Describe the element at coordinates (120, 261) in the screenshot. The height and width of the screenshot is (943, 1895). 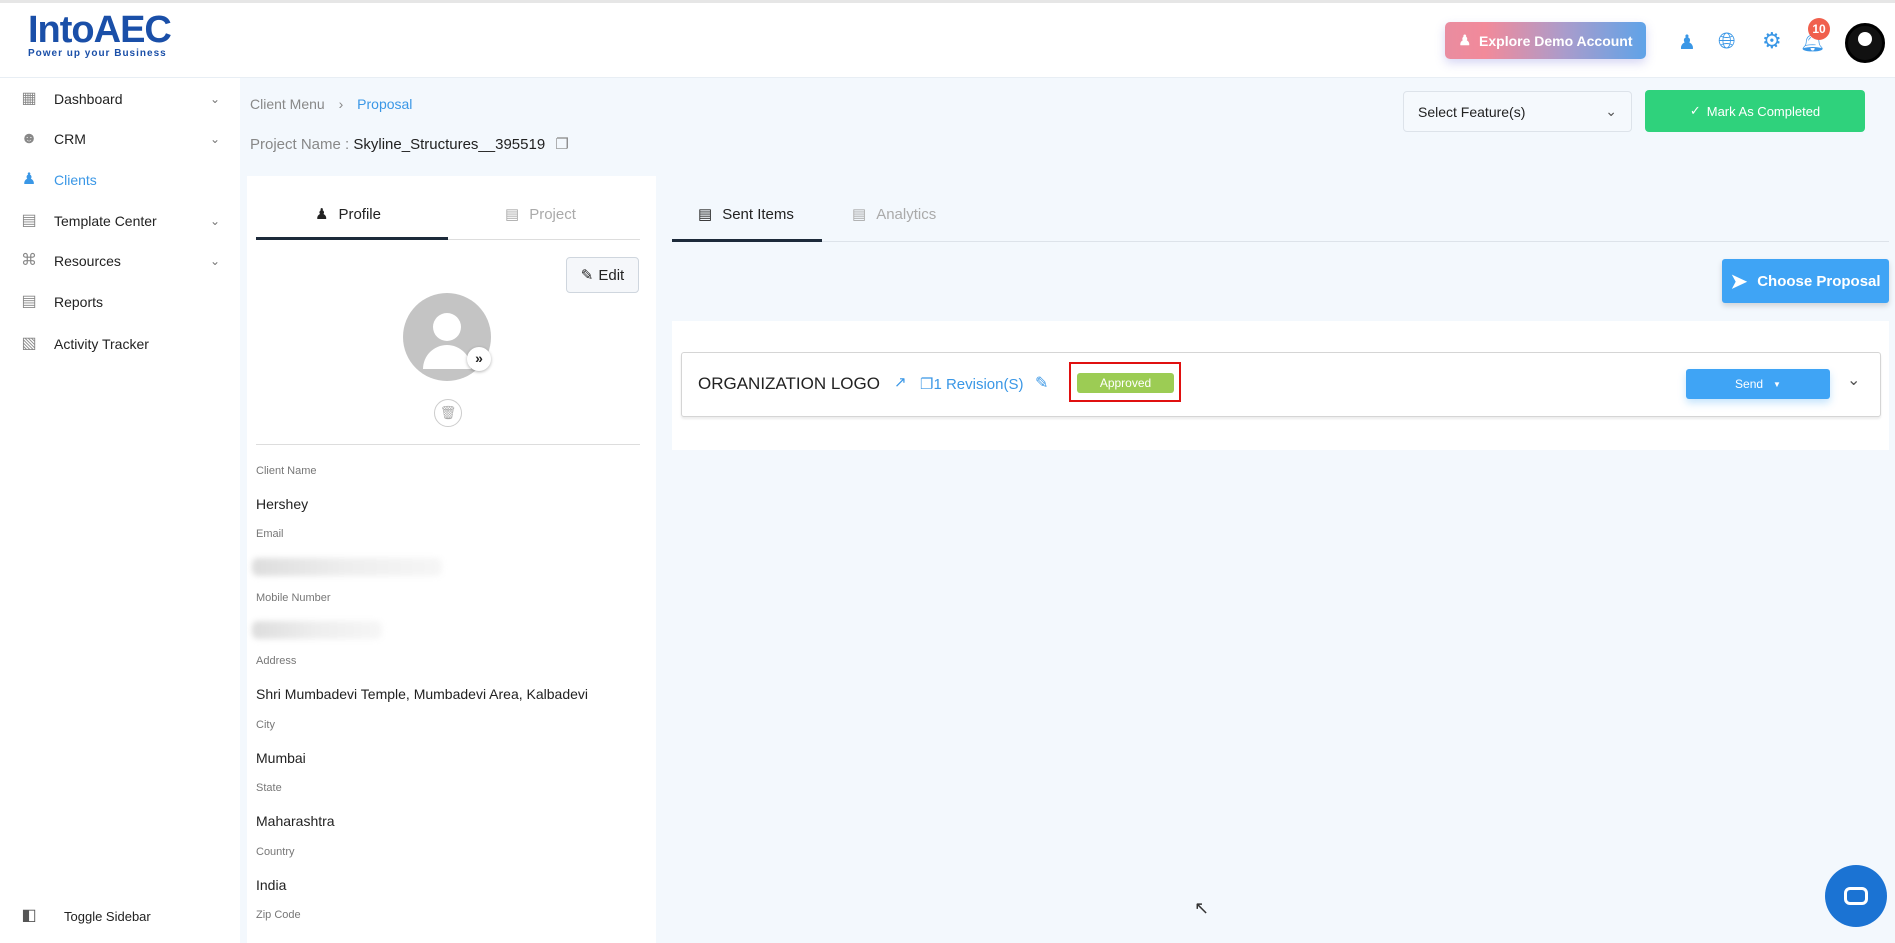
I see `sidebar-item-resources: ⌘ Resources ⌄` at that location.